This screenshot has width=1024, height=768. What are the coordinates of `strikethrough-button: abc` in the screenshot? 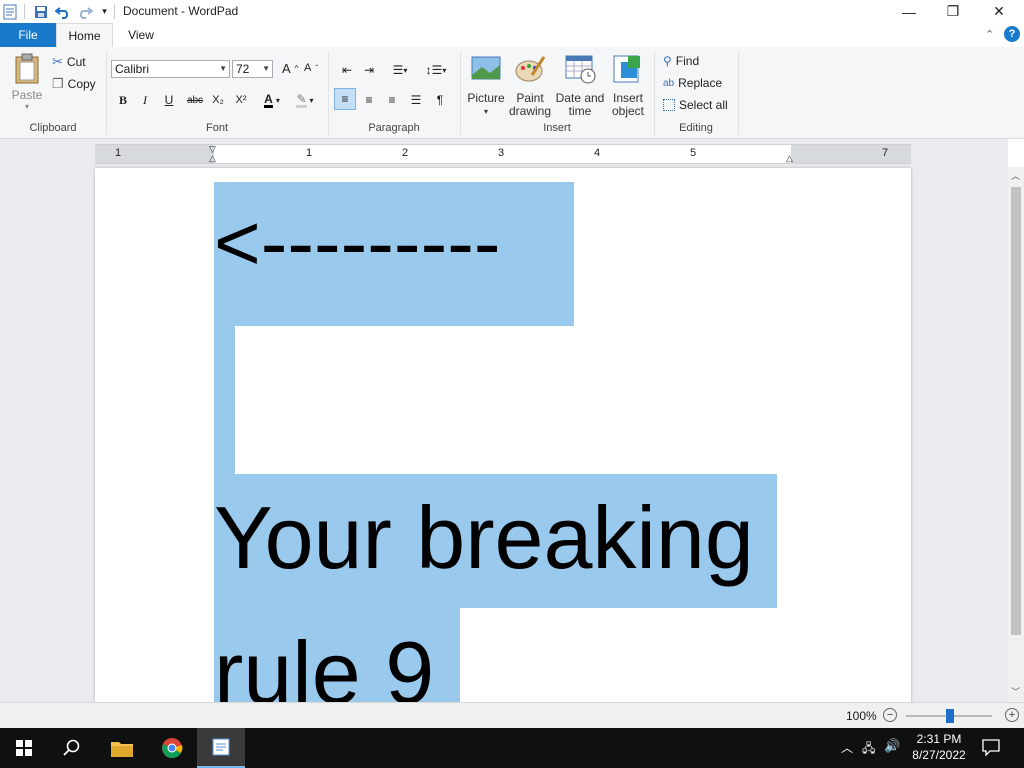 It's located at (195, 100).